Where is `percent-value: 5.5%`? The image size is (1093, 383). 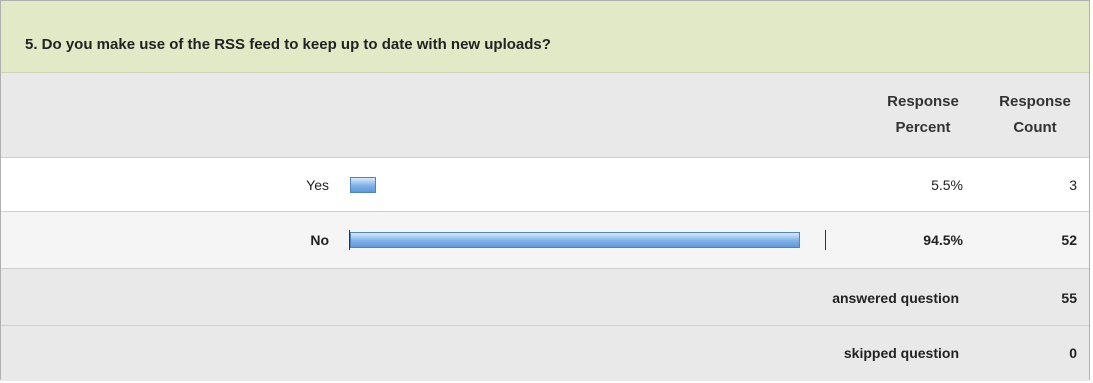
percent-value: 5.5% is located at coordinates (947, 185).